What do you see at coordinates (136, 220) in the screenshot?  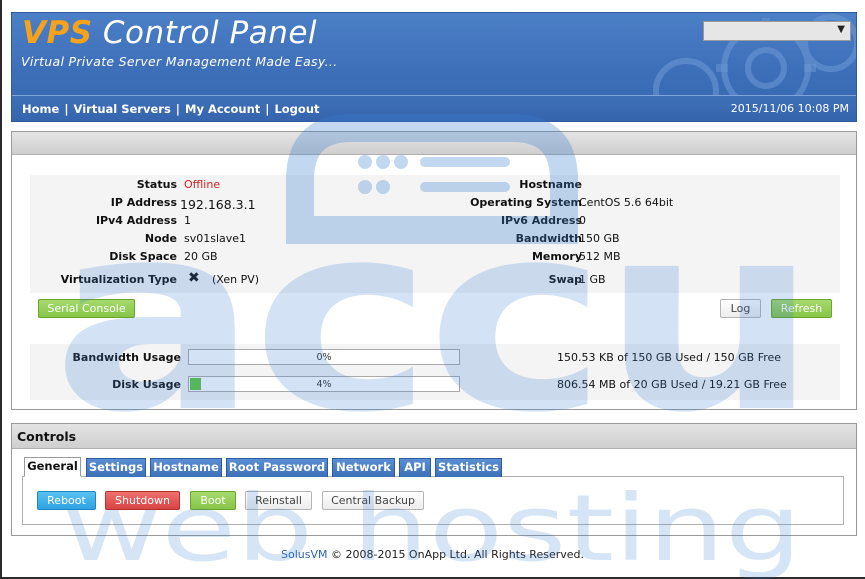 I see `ipv4-address-label: IPv4 Address` at bounding box center [136, 220].